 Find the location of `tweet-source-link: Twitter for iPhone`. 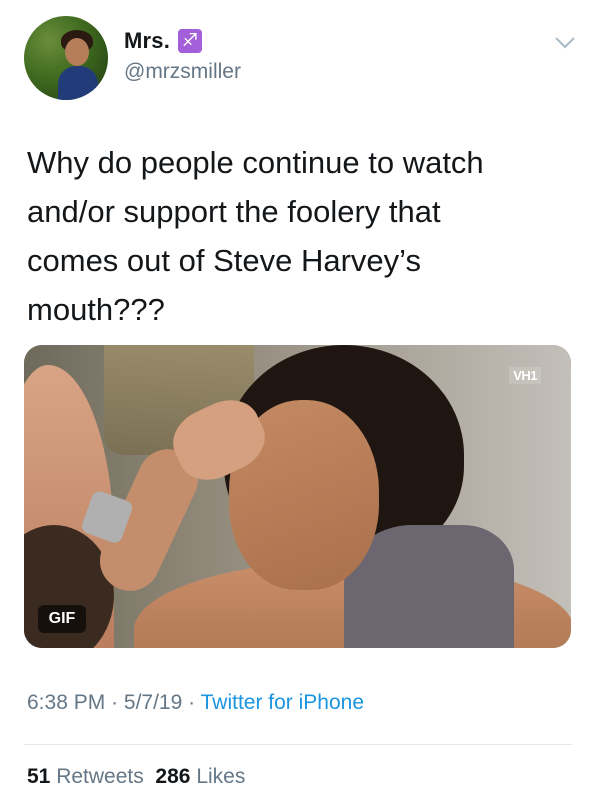

tweet-source-link: Twitter for iPhone is located at coordinates (282, 702).